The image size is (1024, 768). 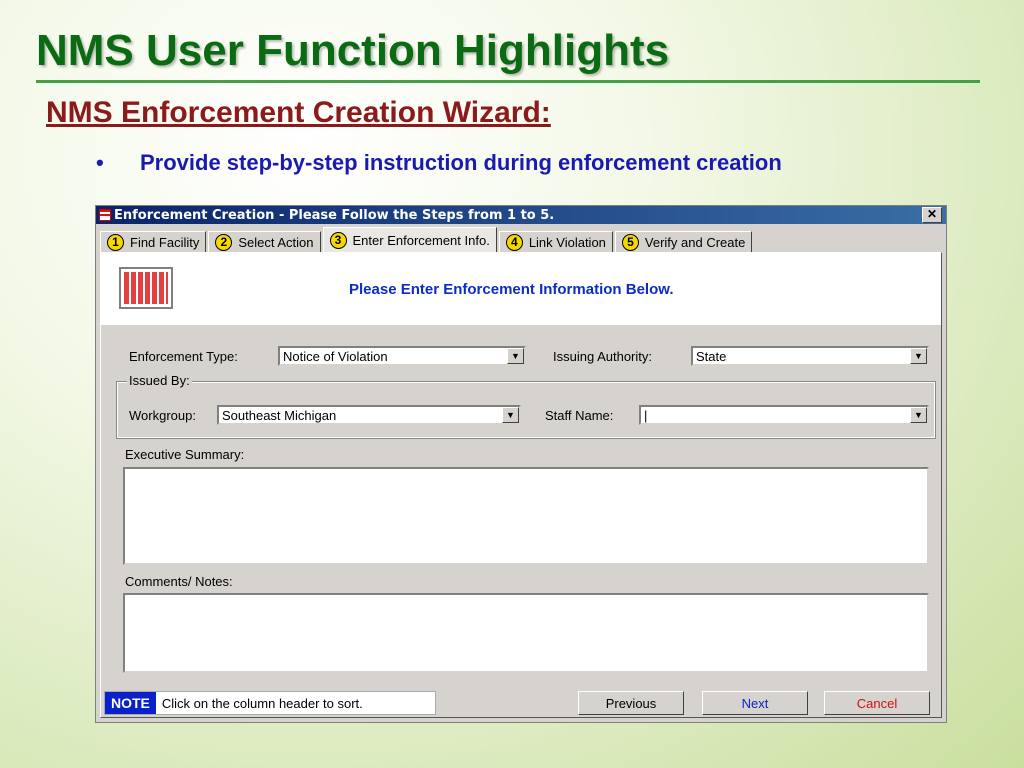 What do you see at coordinates (932, 215) in the screenshot?
I see `close-icon: ✕` at bounding box center [932, 215].